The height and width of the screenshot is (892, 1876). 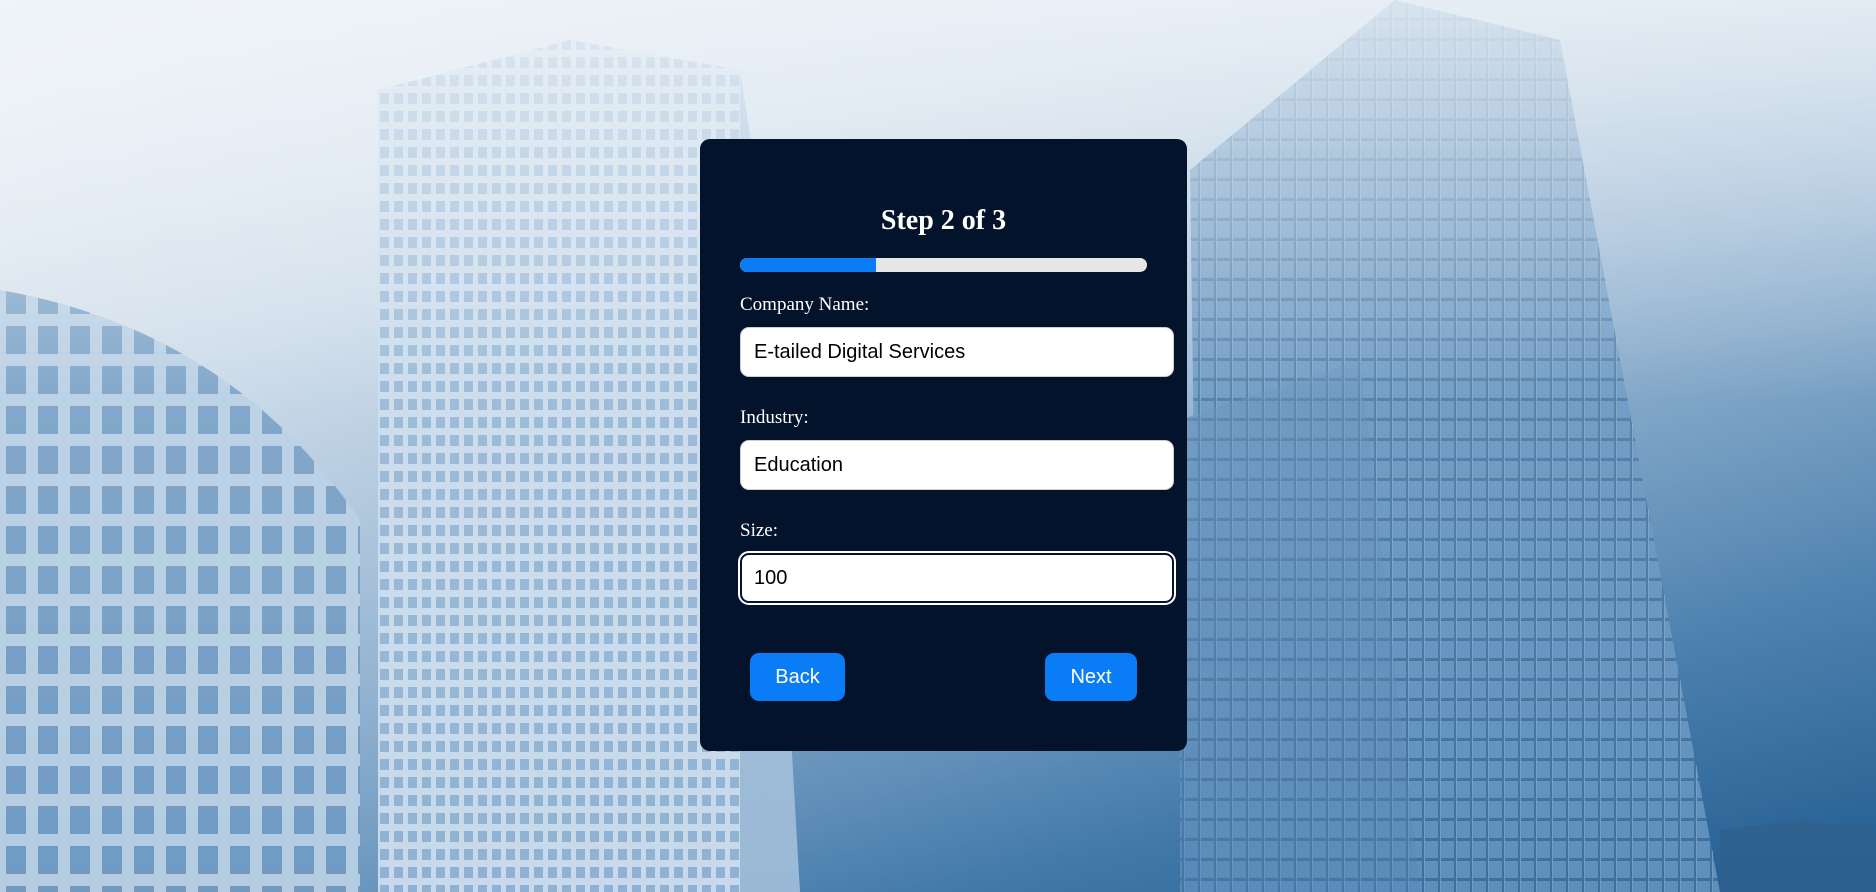 I want to click on progress-bar-fill, so click(x=808, y=265).